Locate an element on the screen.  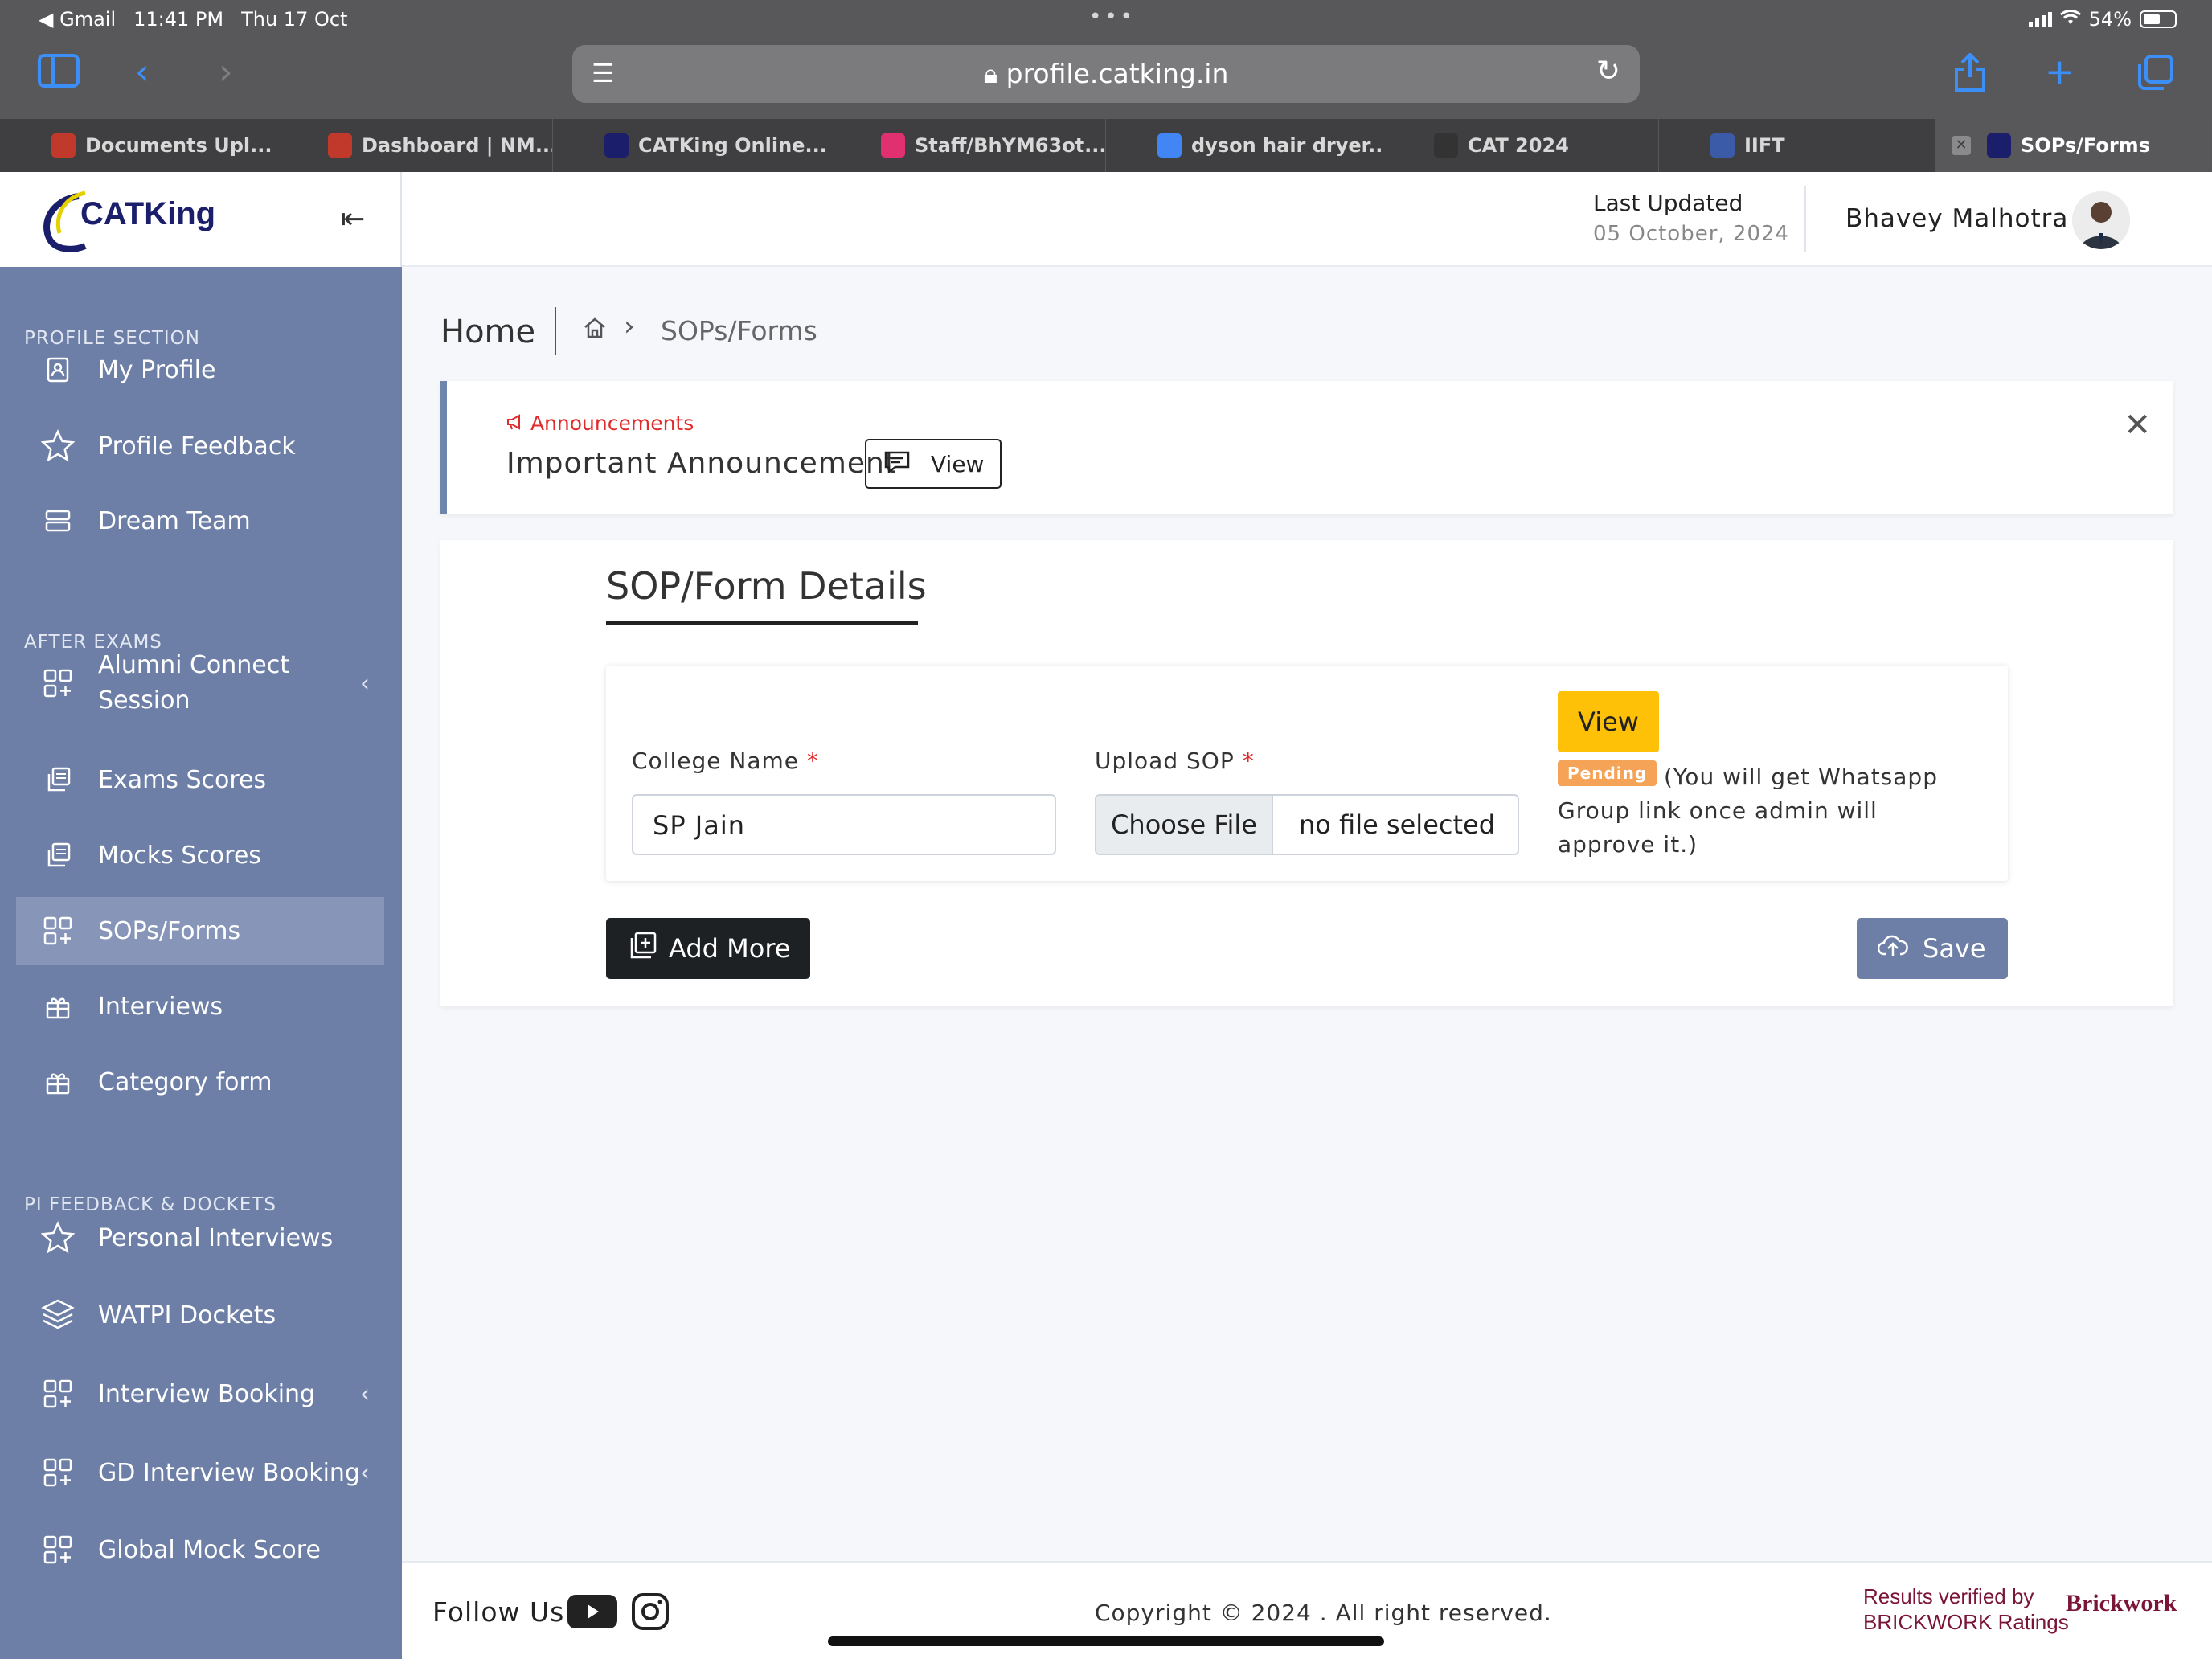
sidebar-item-profile-feedback: Profile Feedback is located at coordinates (200, 446).